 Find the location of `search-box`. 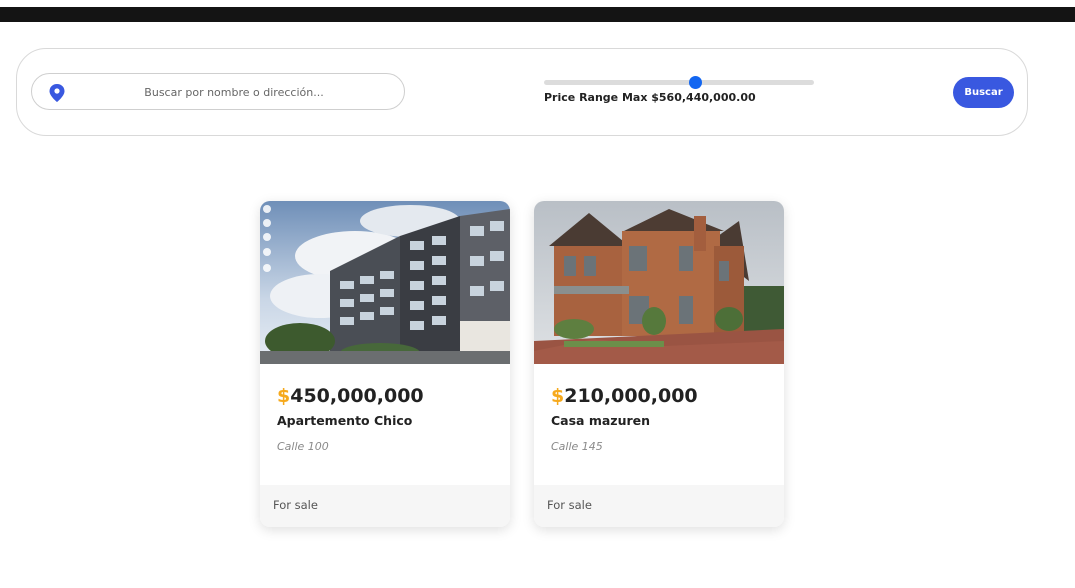

search-box is located at coordinates (218, 91).